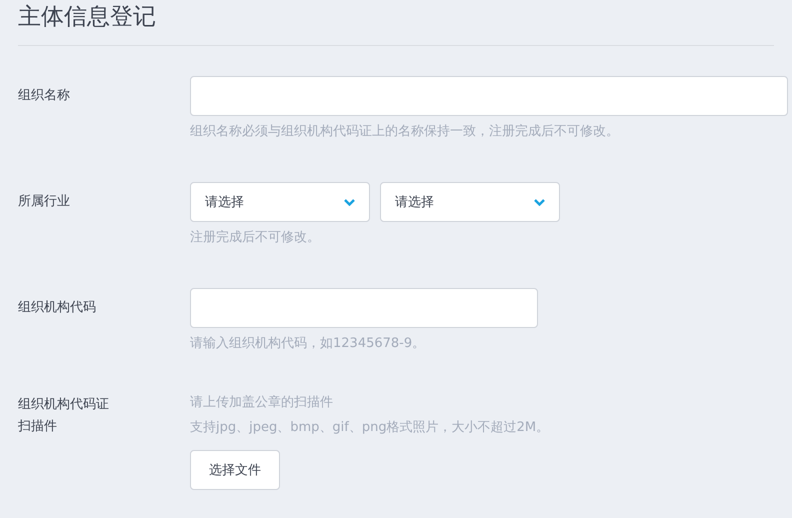  What do you see at coordinates (44, 96) in the screenshot?
I see `field-label: 组织名称` at bounding box center [44, 96].